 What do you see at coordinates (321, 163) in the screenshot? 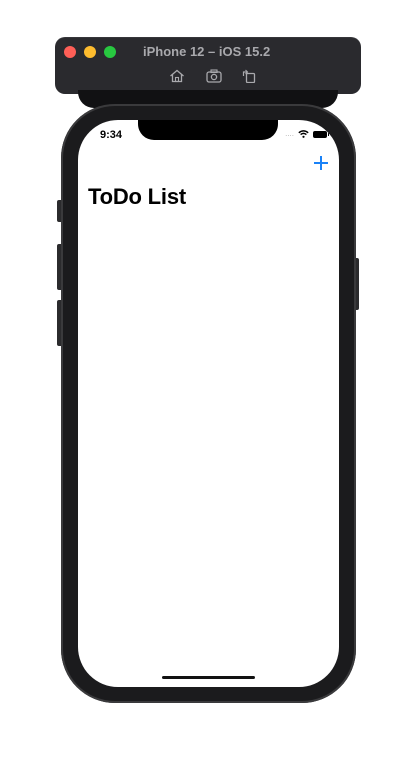
I see `plus-icon` at bounding box center [321, 163].